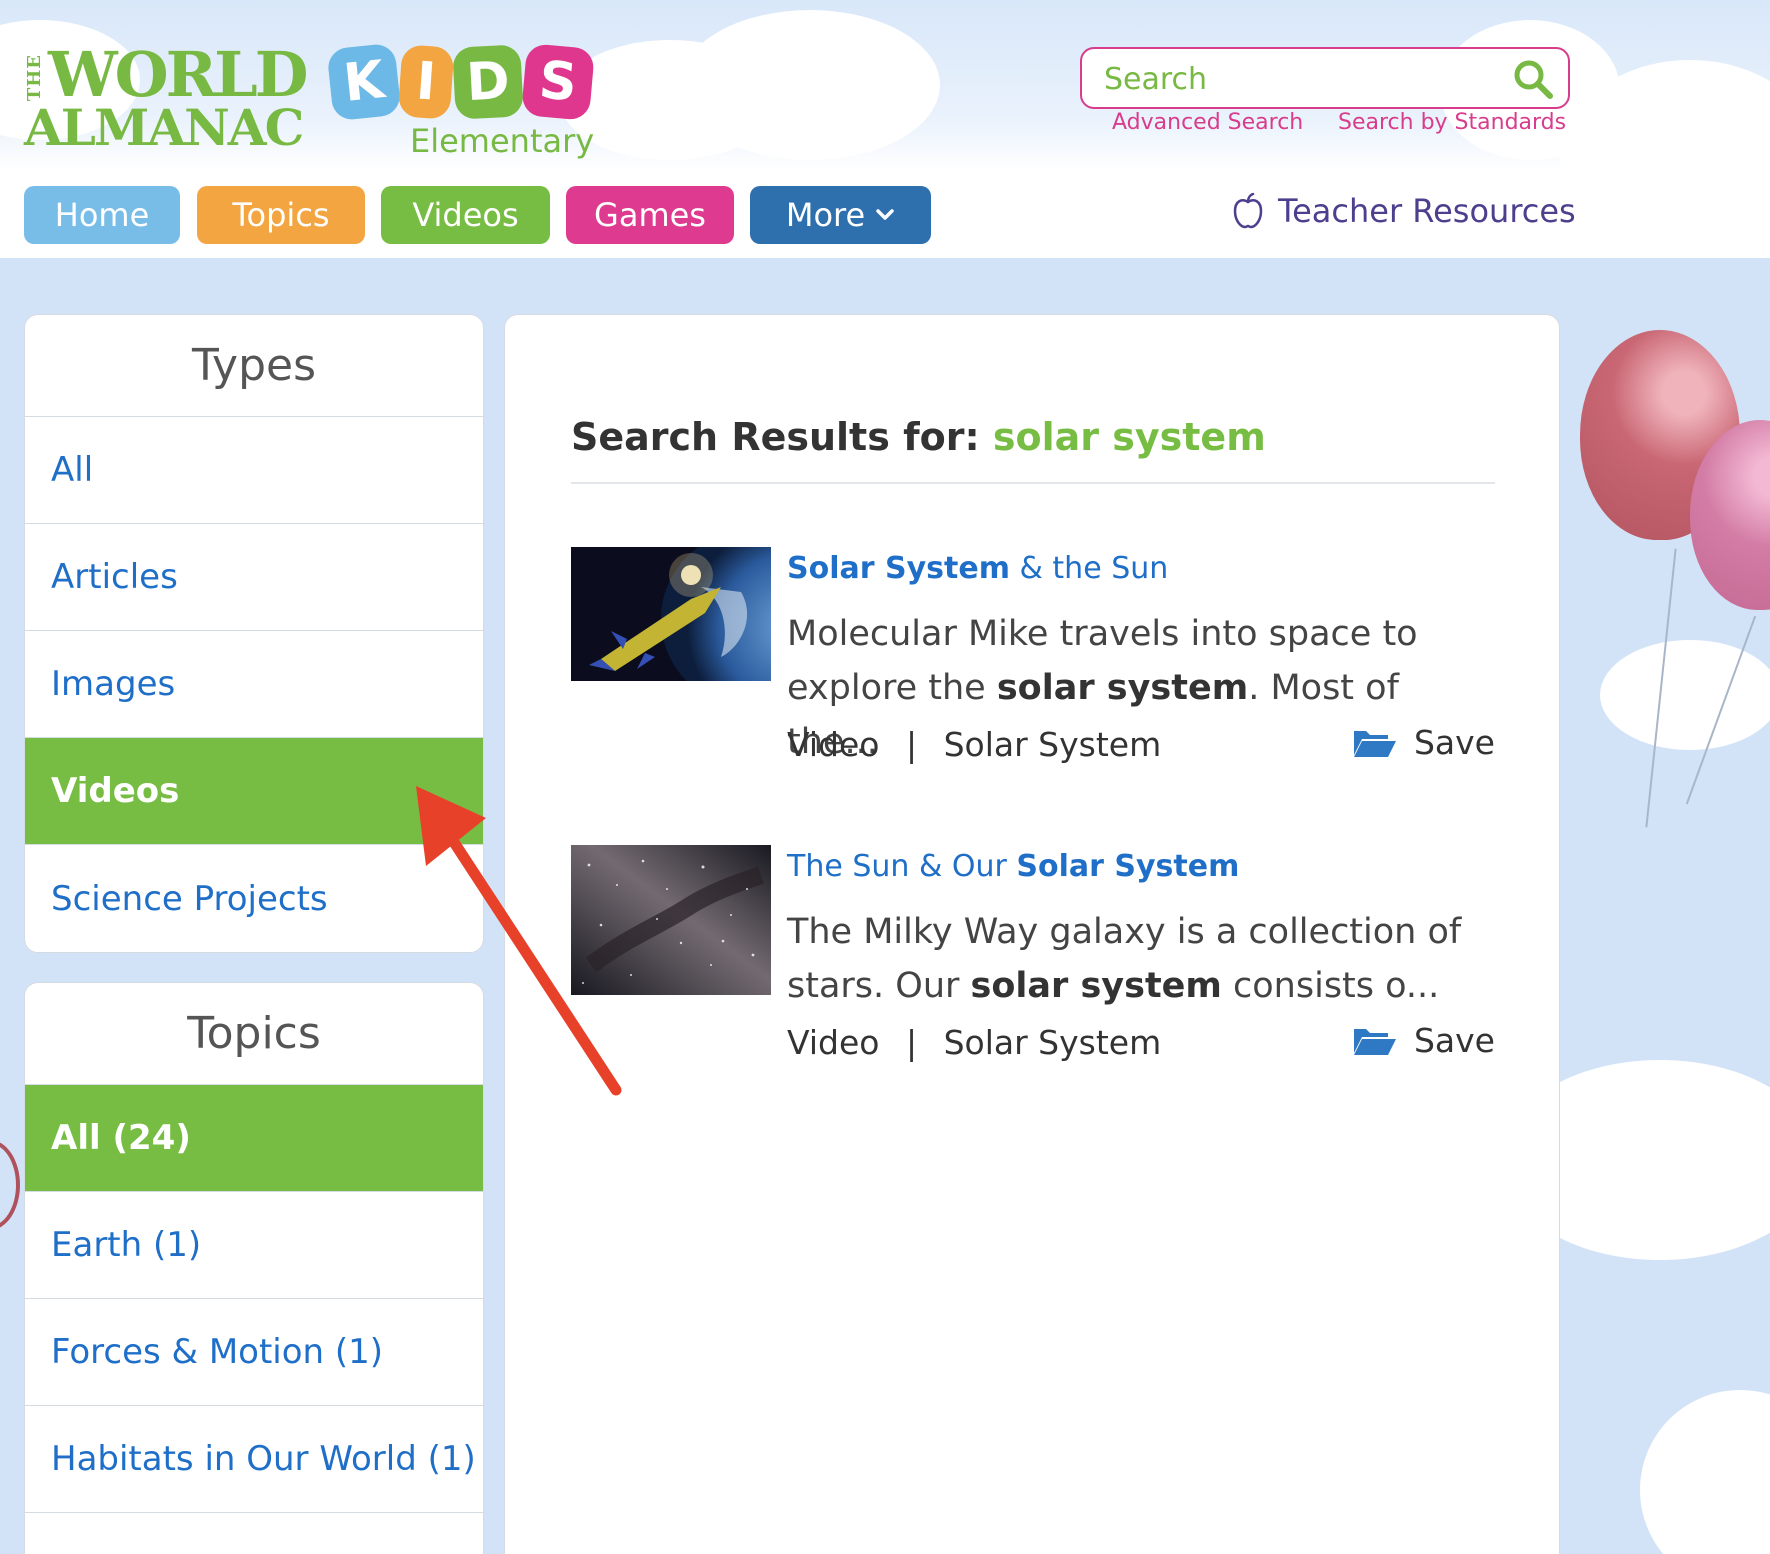  What do you see at coordinates (314, 101) in the screenshot?
I see `site-logo: THE WORLD ALMANAC K I D S Elementary` at bounding box center [314, 101].